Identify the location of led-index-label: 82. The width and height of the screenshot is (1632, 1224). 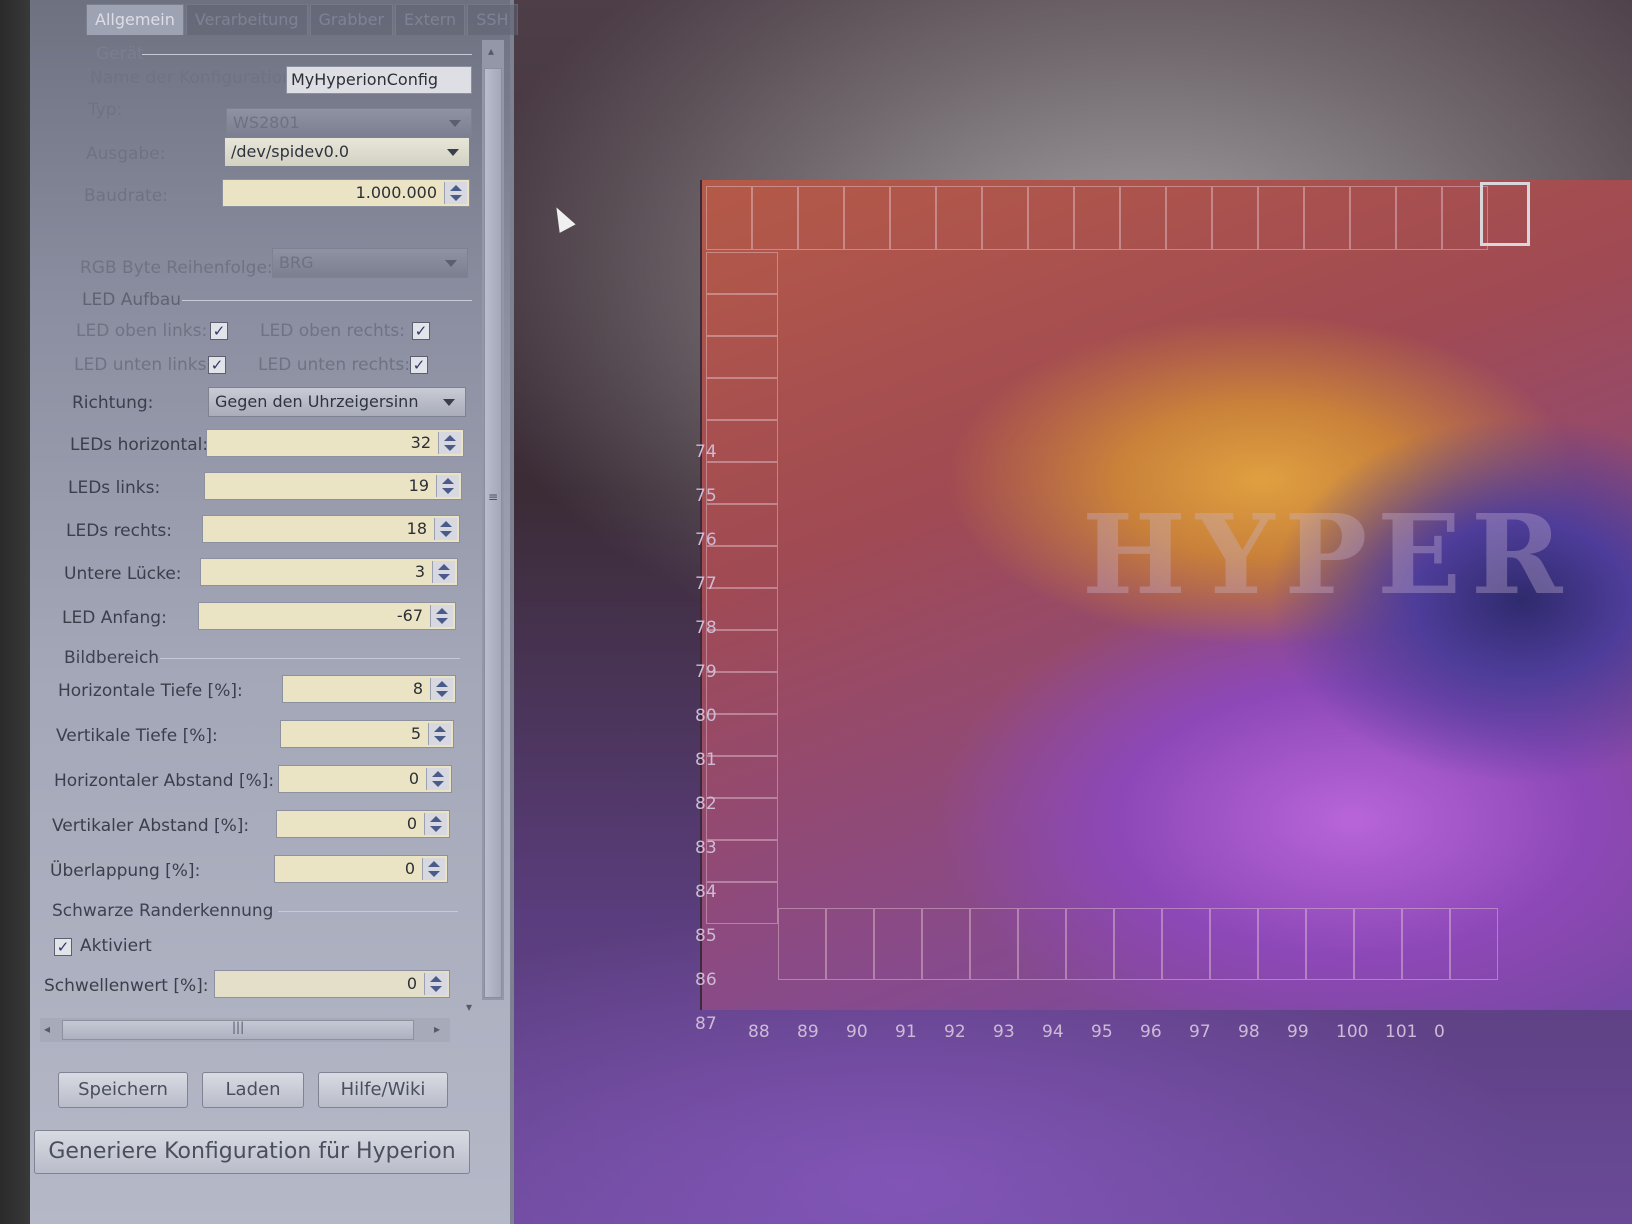
(706, 804).